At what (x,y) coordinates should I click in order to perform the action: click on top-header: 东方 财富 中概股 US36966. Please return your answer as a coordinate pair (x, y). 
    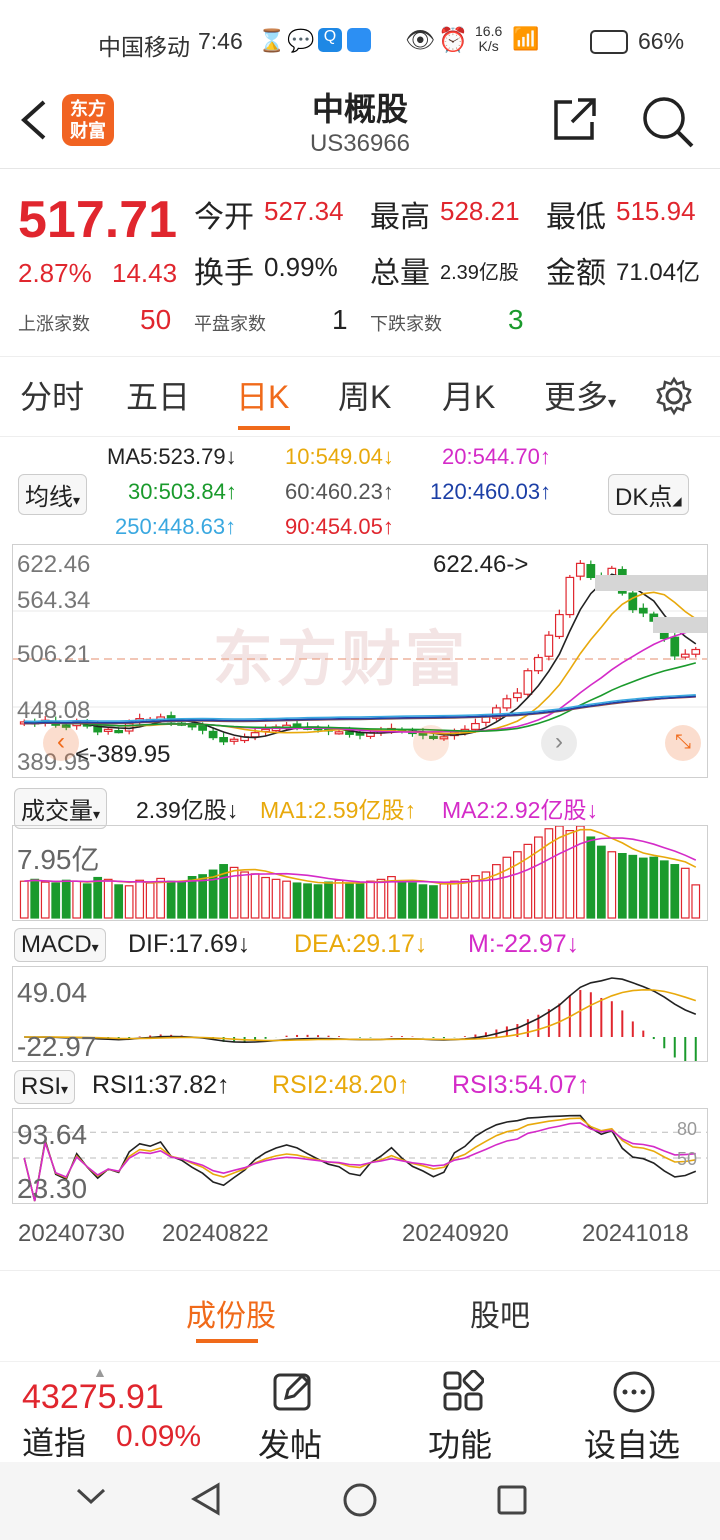
    Looking at the image, I should click on (360, 125).